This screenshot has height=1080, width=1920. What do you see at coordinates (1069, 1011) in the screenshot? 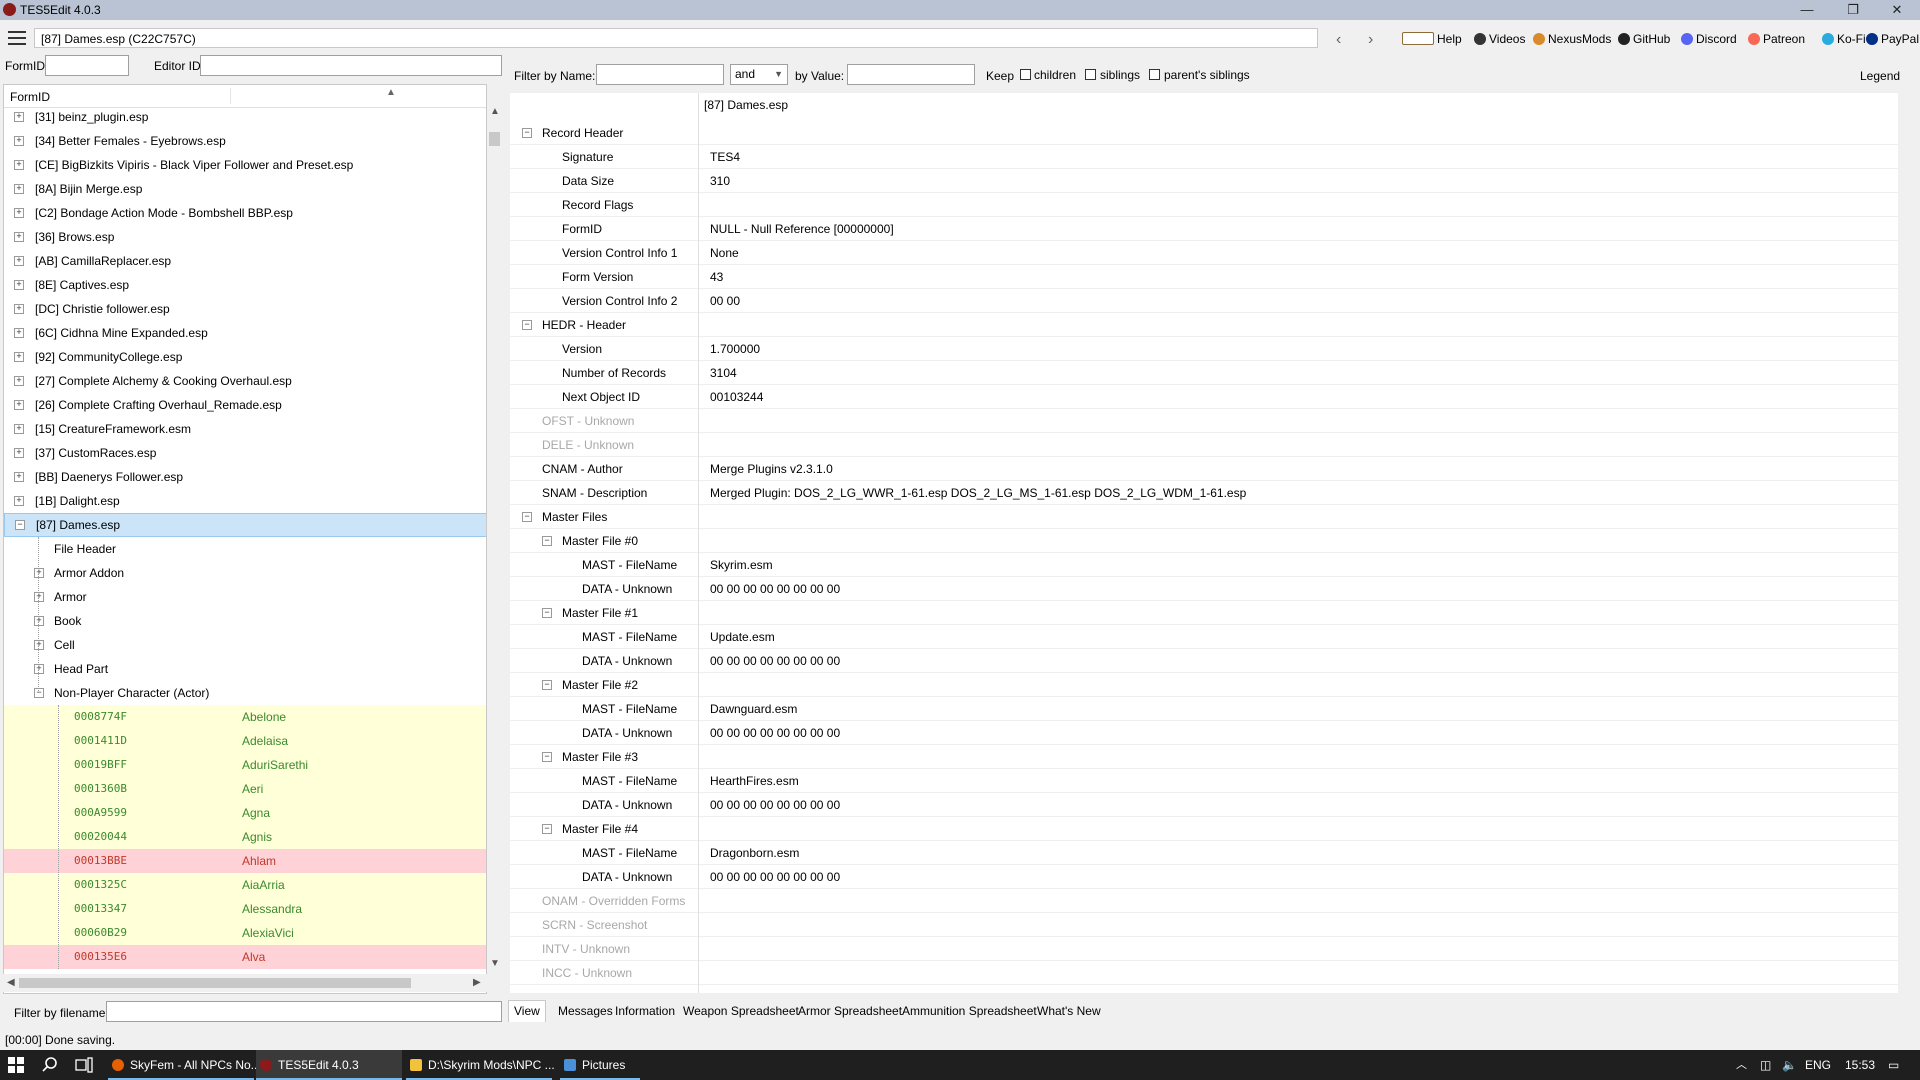
I see `tab-what-s-new: What's New` at bounding box center [1069, 1011].